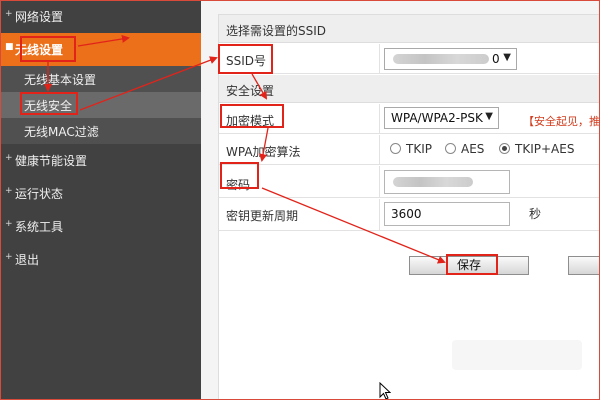 Image resolution: width=600 pixels, height=400 pixels. I want to click on sidebar-item-label: 退出, so click(27, 260).